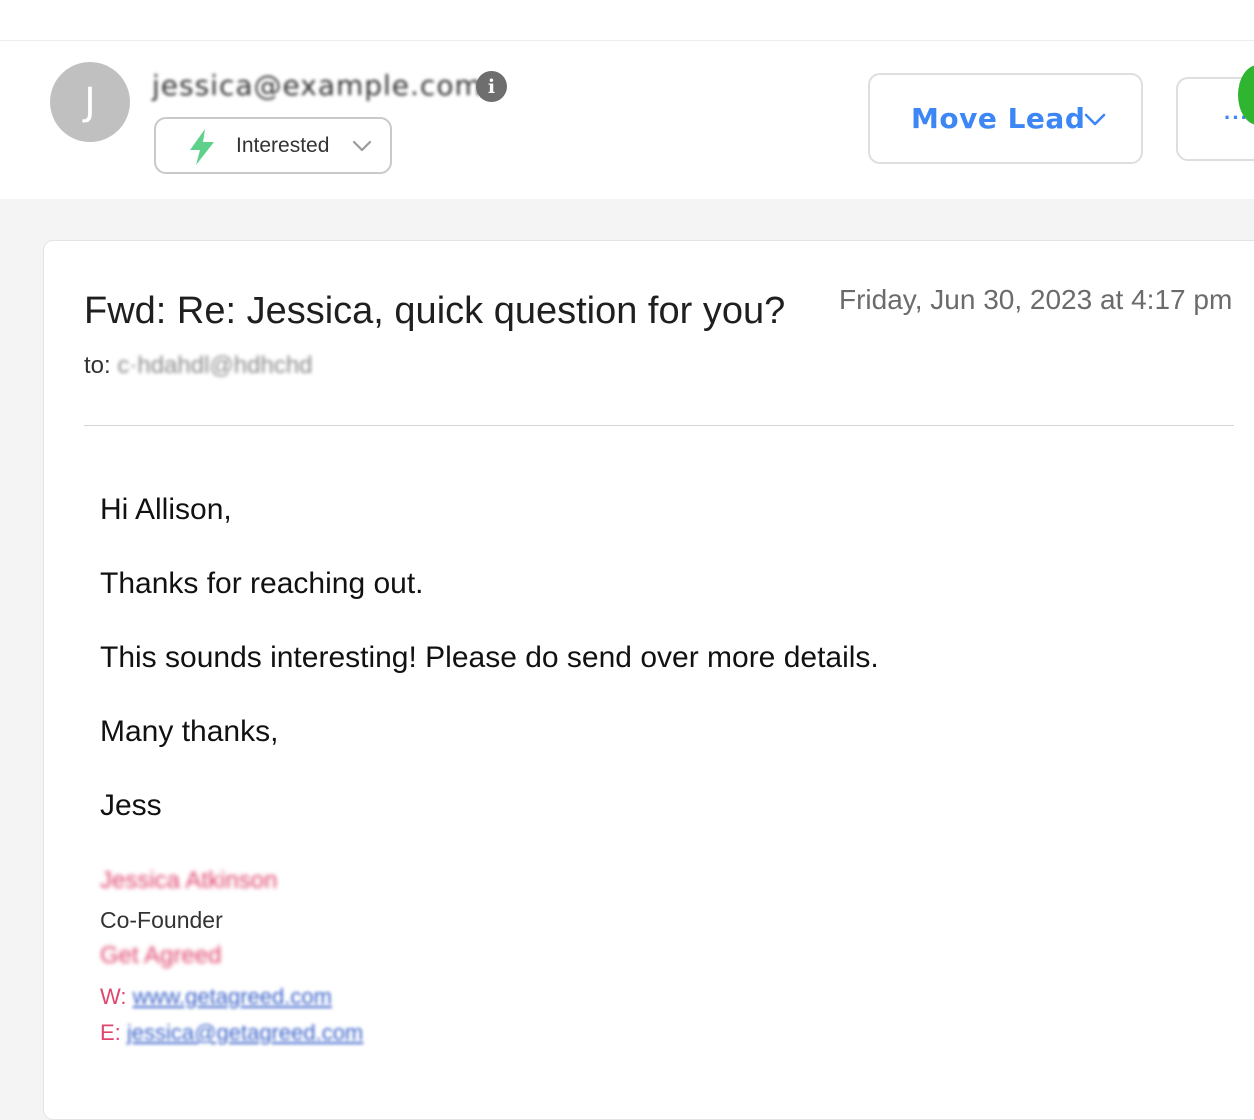 The height and width of the screenshot is (1120, 1254). Describe the element at coordinates (90, 102) in the screenshot. I see `avatar: J` at that location.